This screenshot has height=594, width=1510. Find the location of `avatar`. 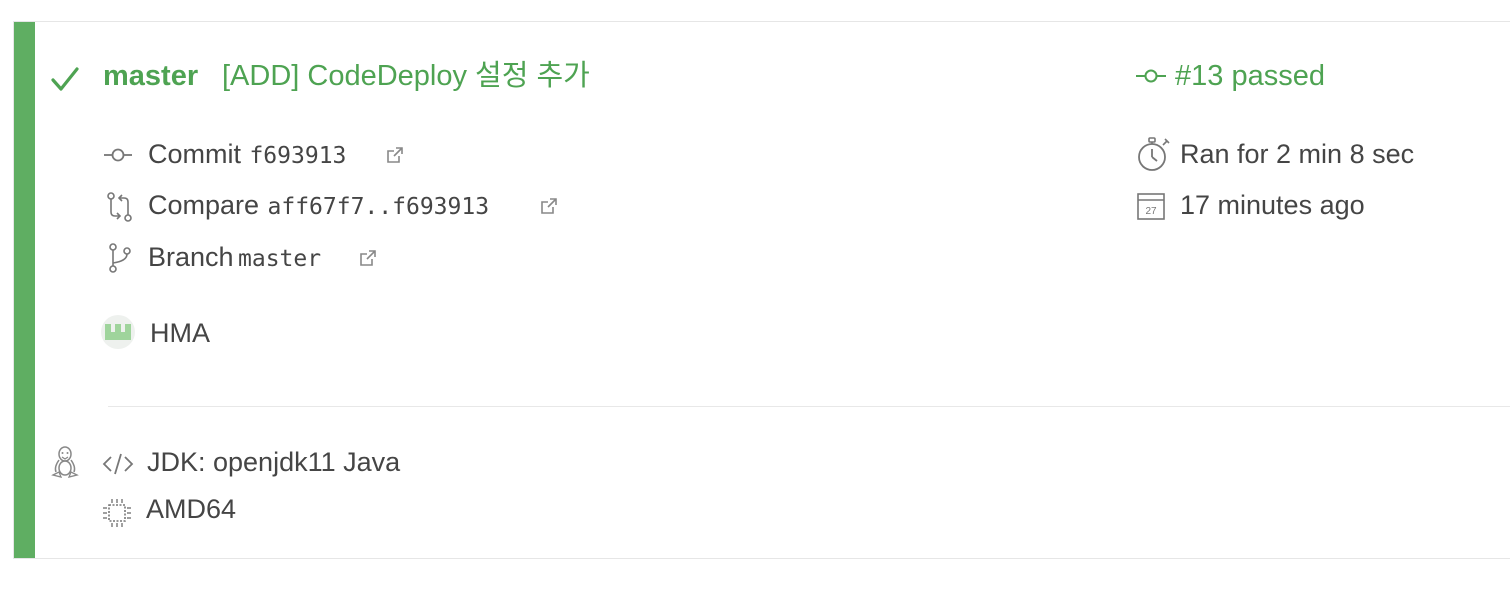

avatar is located at coordinates (118, 332).